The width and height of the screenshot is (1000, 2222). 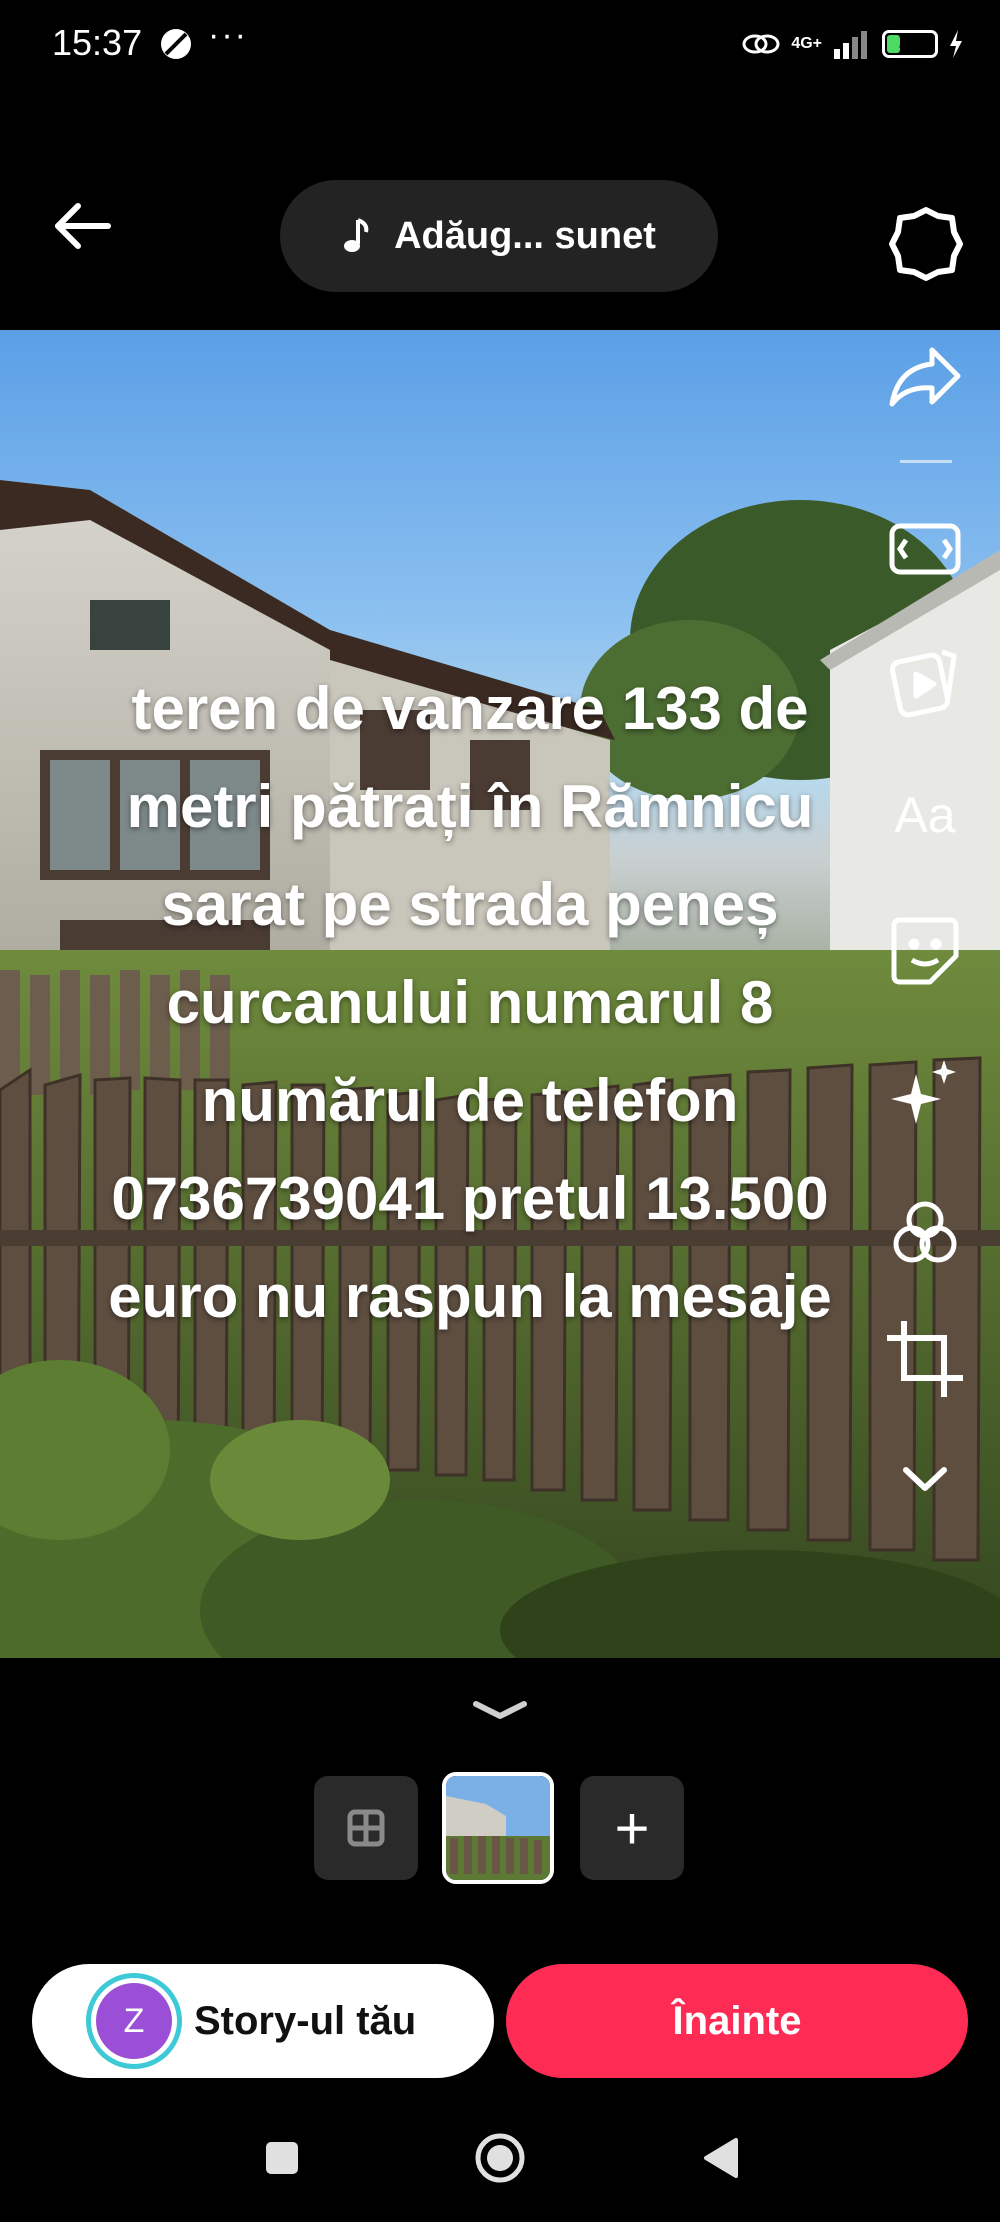 I want to click on next-label: Înainte, so click(x=737, y=2020).